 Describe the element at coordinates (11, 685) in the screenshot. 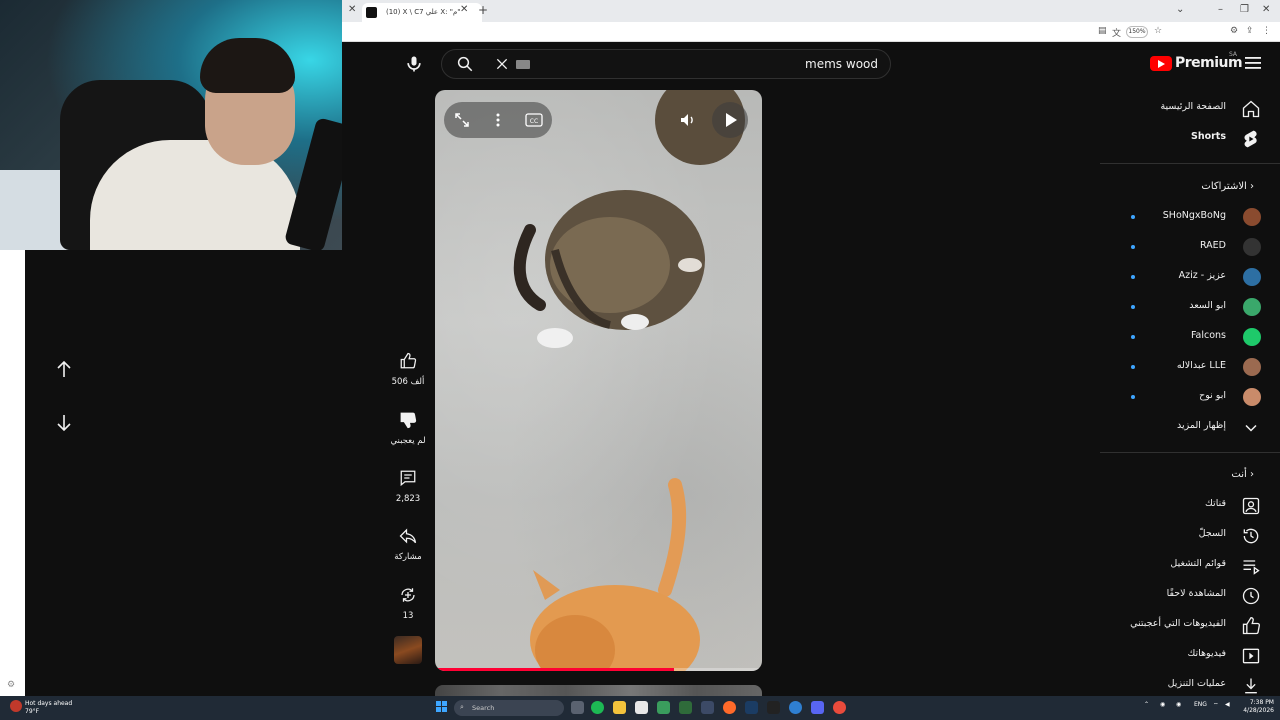

I see `settings-gear-icon: ⚙` at that location.